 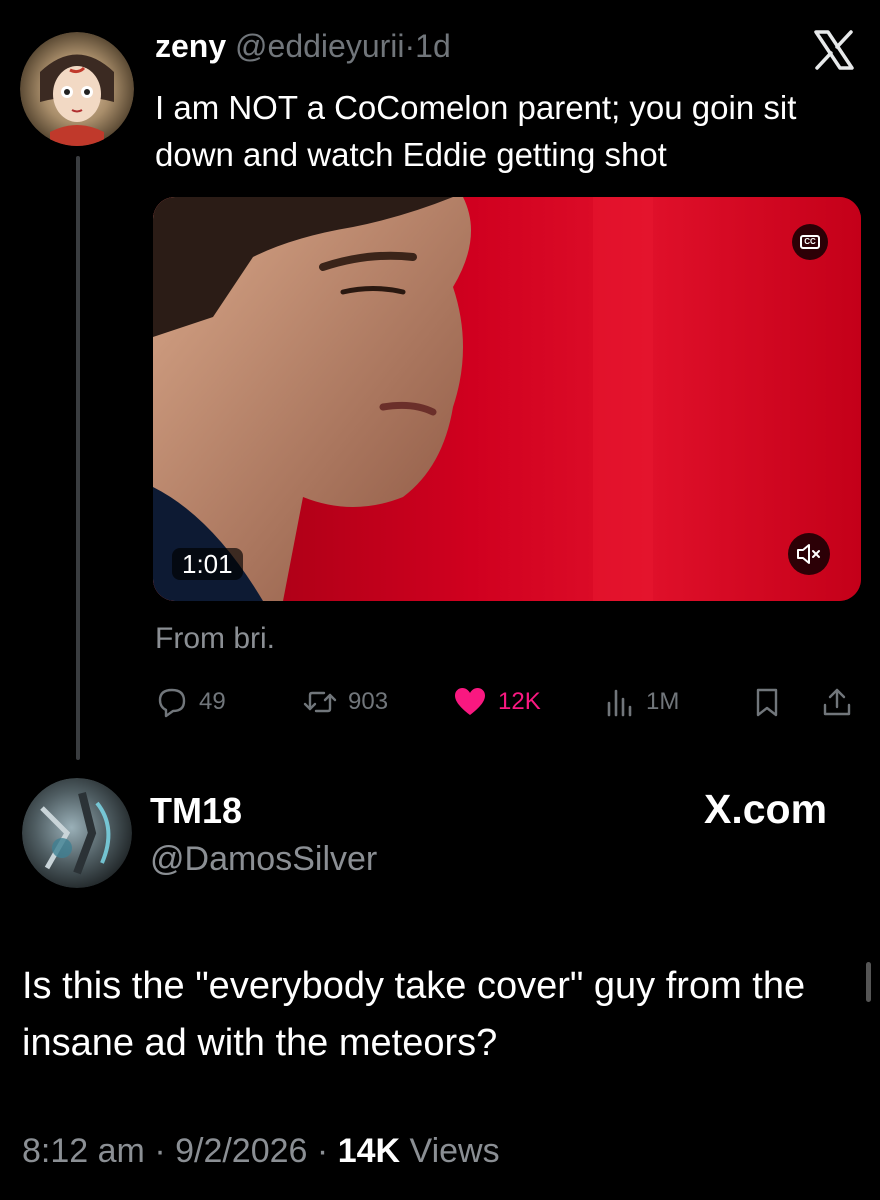 What do you see at coordinates (433, 46) in the screenshot?
I see `tweet-time: 1d` at bounding box center [433, 46].